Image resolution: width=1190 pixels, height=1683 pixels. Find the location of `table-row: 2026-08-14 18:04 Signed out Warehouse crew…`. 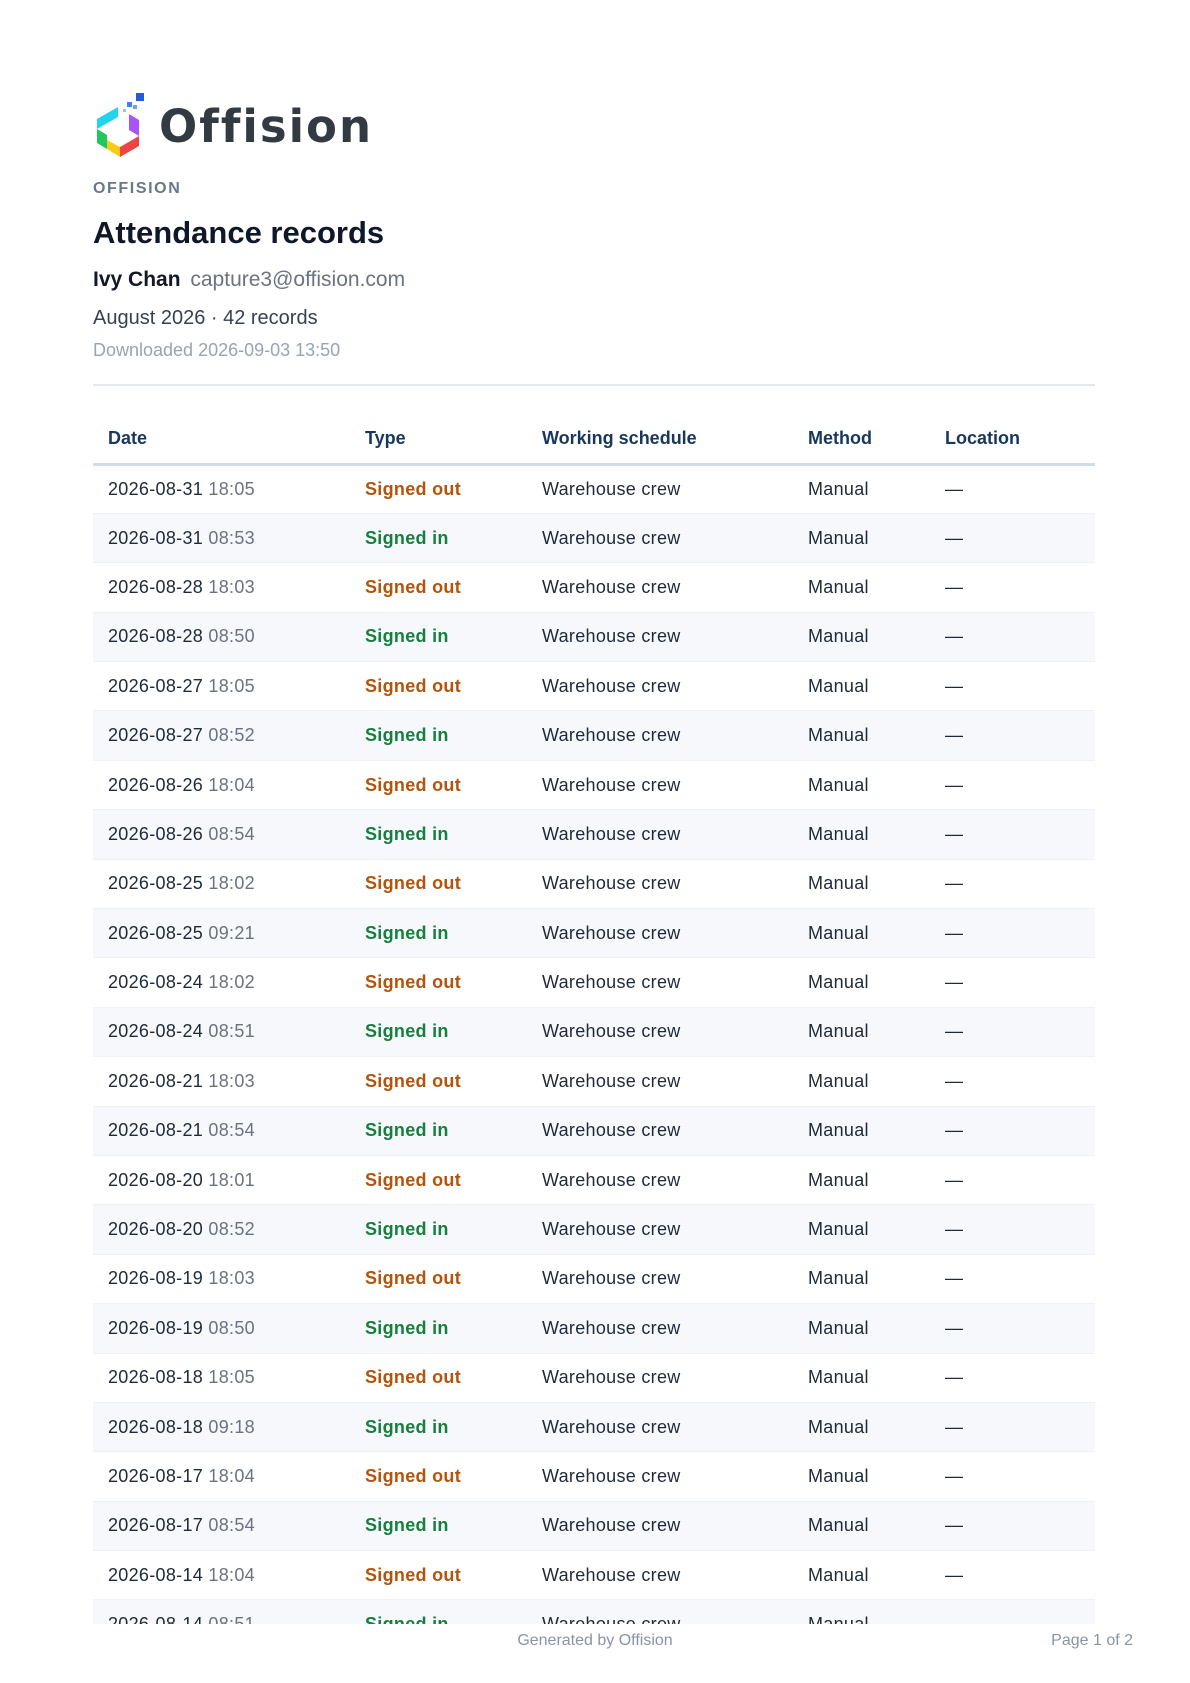

table-row: 2026-08-14 18:04 Signed out Warehouse crew… is located at coordinates (594, 1575).